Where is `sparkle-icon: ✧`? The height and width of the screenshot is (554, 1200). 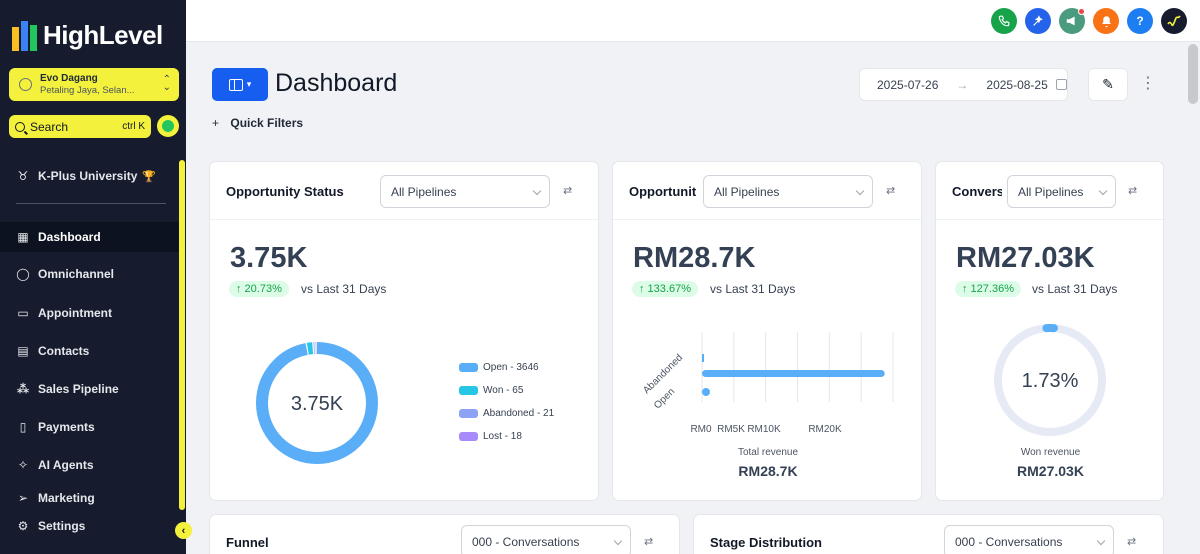 sparkle-icon: ✧ is located at coordinates (23, 465).